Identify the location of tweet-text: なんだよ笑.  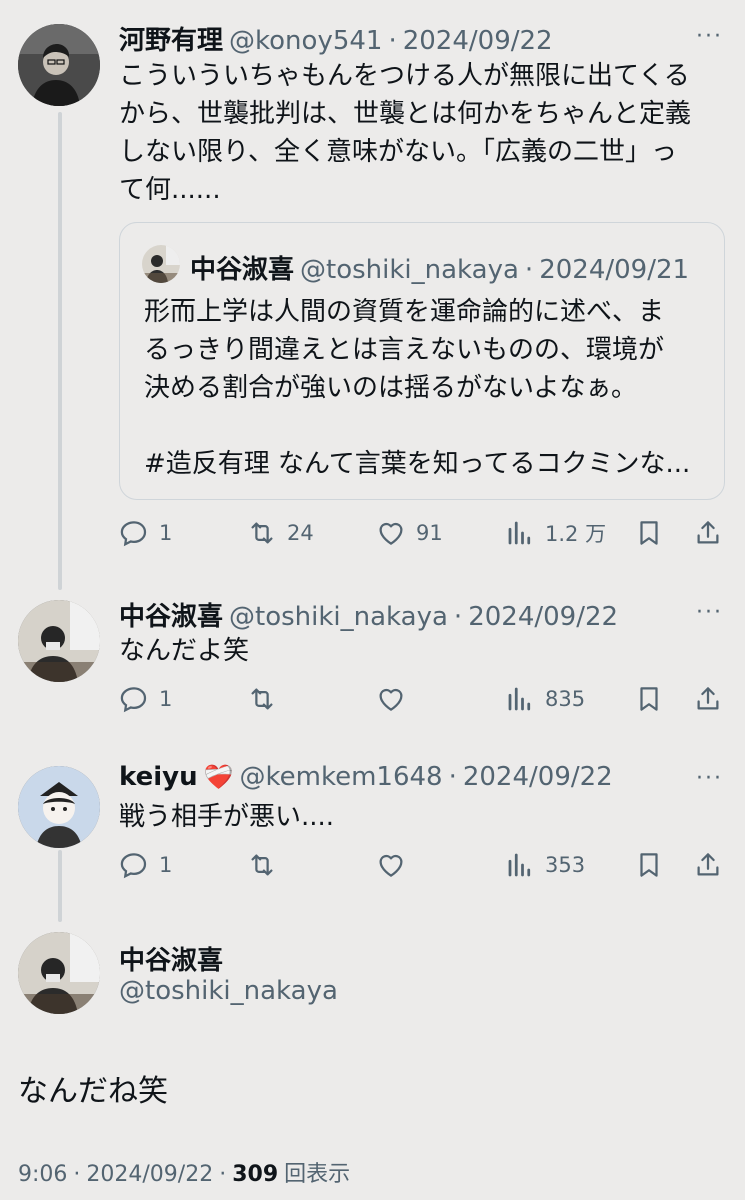
(184, 651).